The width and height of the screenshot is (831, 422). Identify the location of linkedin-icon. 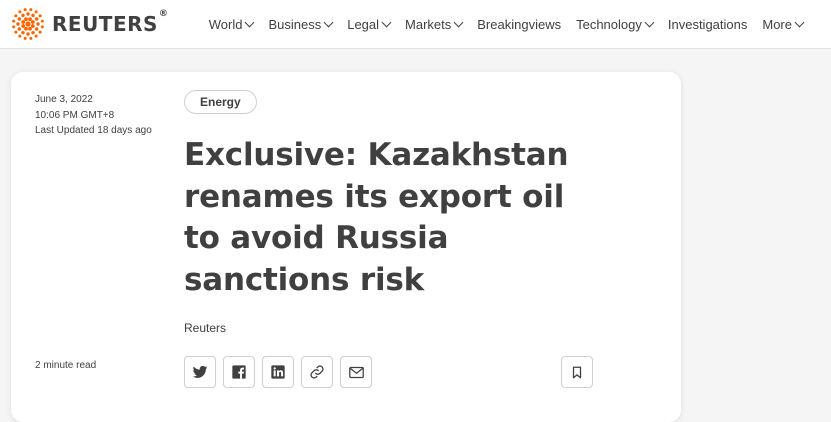
(278, 372).